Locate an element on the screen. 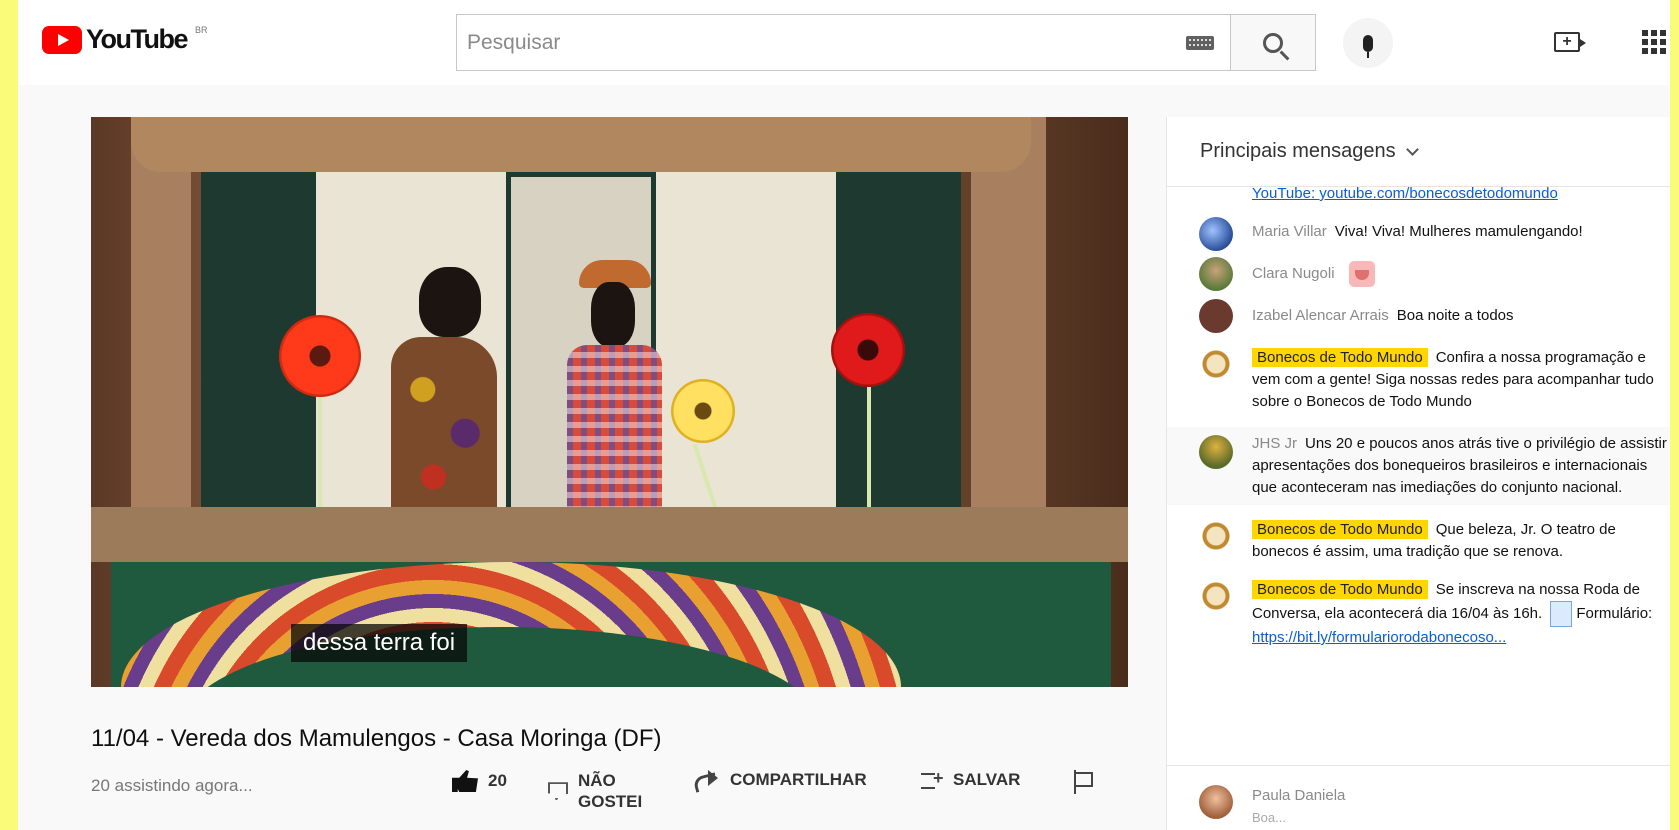  youtube-play-icon is located at coordinates (62, 39).